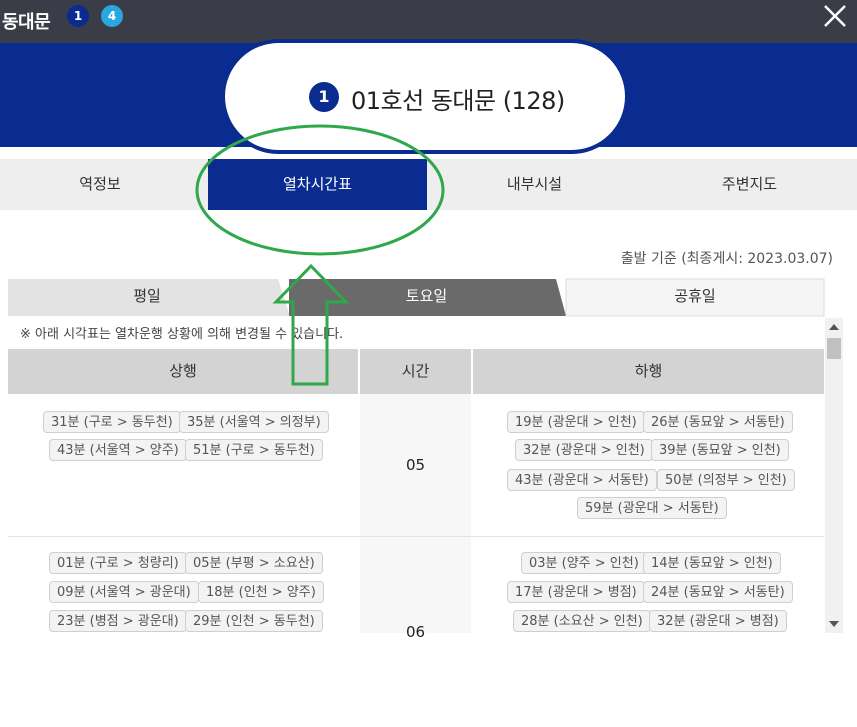 This screenshot has width=857, height=727. Describe the element at coordinates (324, 97) in the screenshot. I see `line-number-badge: 1` at that location.